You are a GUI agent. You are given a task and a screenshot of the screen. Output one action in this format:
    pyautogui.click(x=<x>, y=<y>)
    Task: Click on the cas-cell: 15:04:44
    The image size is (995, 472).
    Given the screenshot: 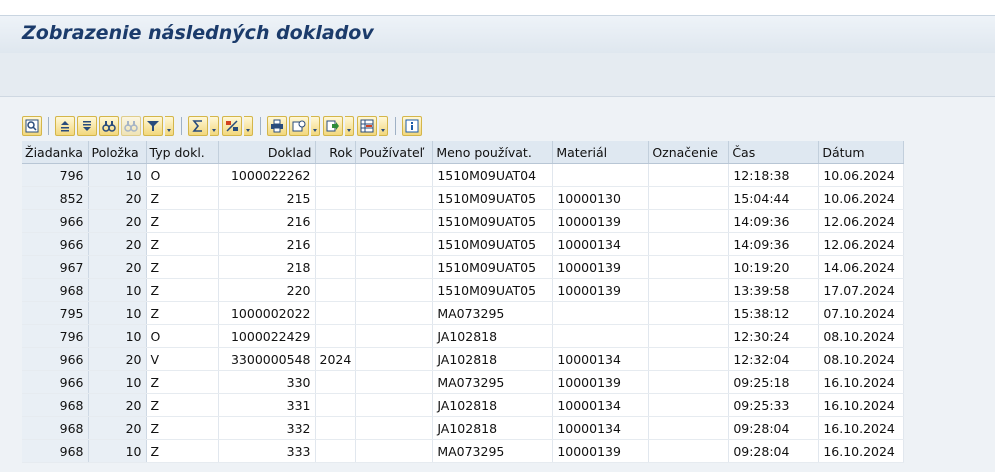 What is the action you would take?
    pyautogui.click(x=774, y=198)
    